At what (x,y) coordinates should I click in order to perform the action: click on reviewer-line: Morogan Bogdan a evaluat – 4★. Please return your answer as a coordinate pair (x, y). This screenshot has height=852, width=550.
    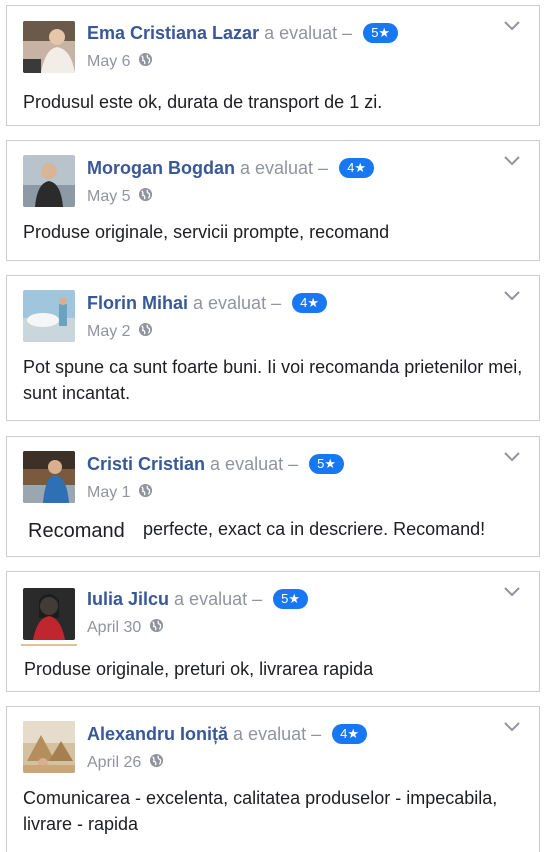
    Looking at the image, I should click on (230, 168).